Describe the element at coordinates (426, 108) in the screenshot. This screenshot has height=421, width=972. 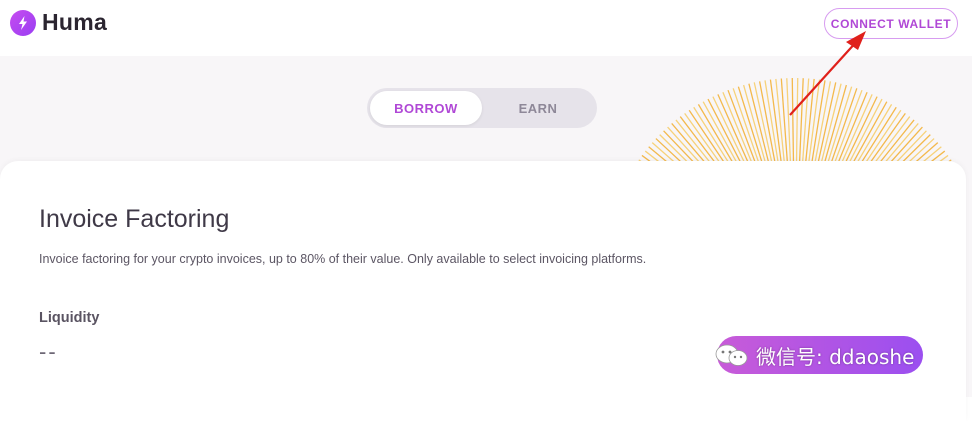
I see `tab-borrow: BORROW` at that location.